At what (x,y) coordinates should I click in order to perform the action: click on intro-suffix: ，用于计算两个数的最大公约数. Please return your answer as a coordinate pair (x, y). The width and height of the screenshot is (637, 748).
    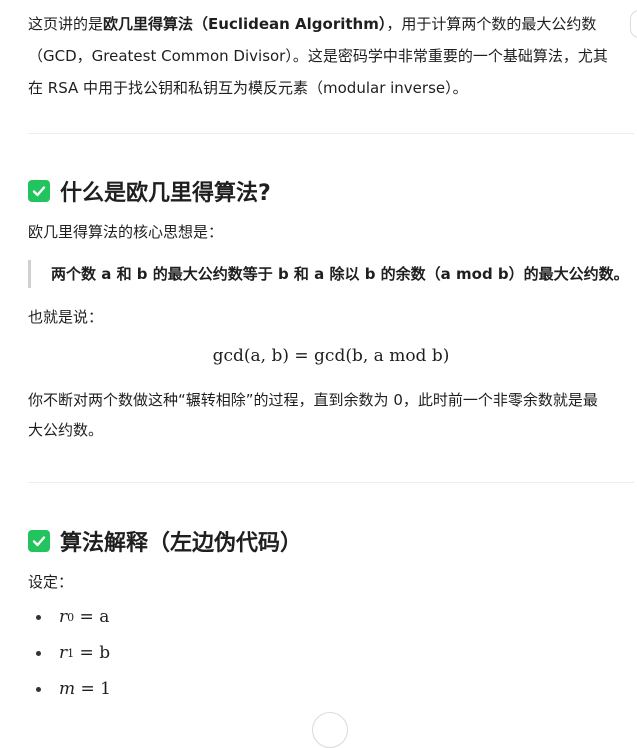
    Looking at the image, I should click on (491, 24).